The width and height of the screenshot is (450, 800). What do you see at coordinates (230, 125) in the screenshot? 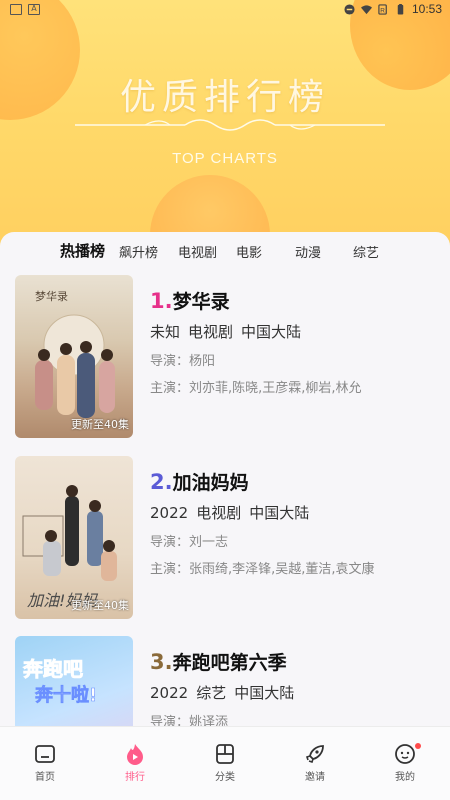
I see `flourish-ornament` at bounding box center [230, 125].